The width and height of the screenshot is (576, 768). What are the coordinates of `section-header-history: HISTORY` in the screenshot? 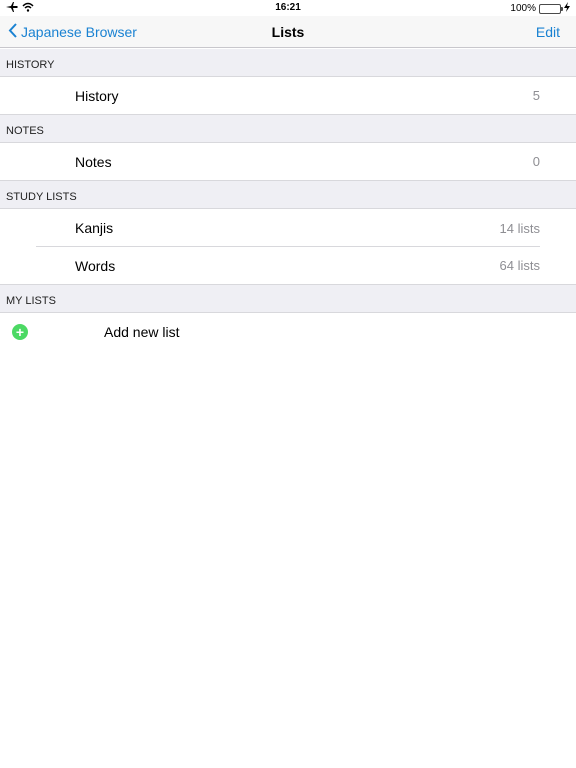 It's located at (288, 63).